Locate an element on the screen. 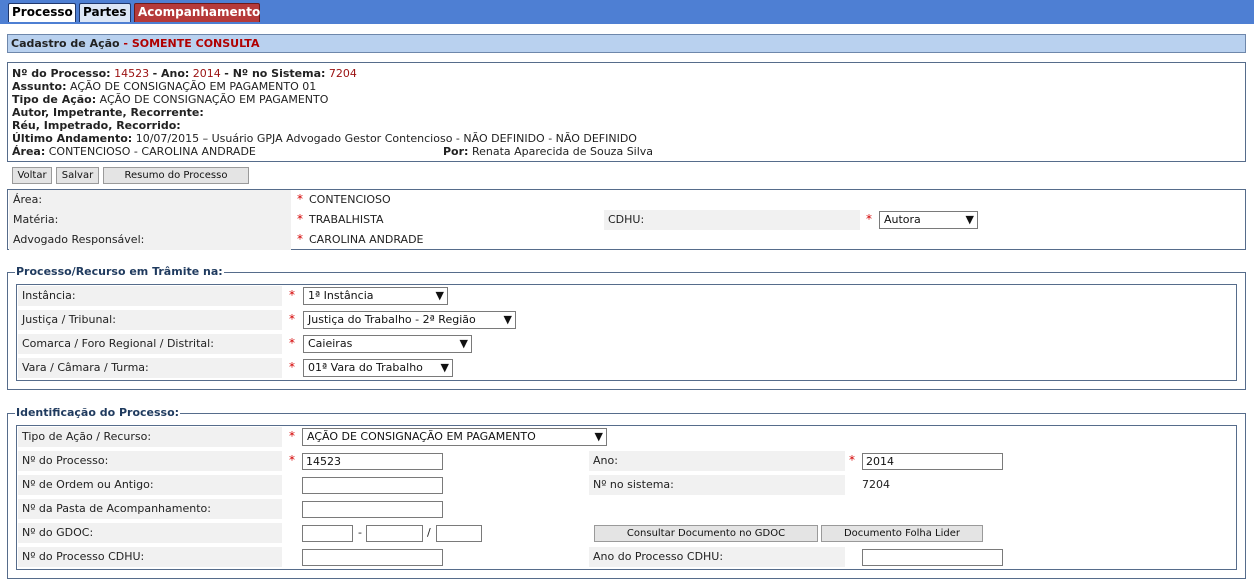  assunto-value: AÇÃO DE CONSIGNAÇÃO EM PAGAMENTO 01 is located at coordinates (193, 86).